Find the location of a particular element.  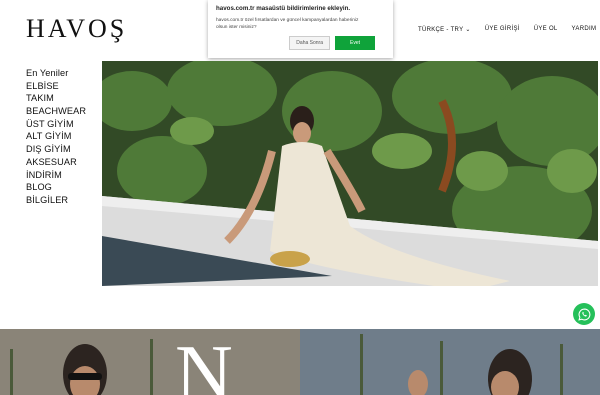

whatsapp-button is located at coordinates (584, 314).